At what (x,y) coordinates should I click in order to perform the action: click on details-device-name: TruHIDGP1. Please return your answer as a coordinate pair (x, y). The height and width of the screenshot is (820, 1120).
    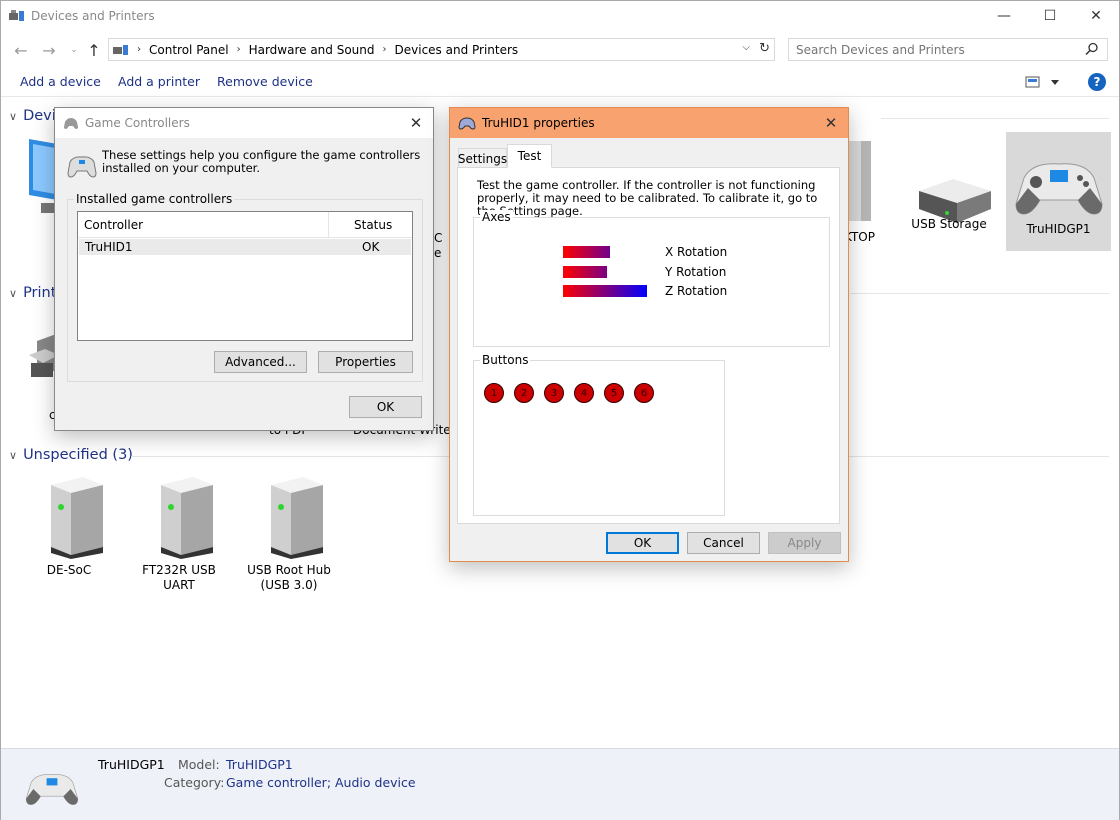
    Looking at the image, I should click on (131, 764).